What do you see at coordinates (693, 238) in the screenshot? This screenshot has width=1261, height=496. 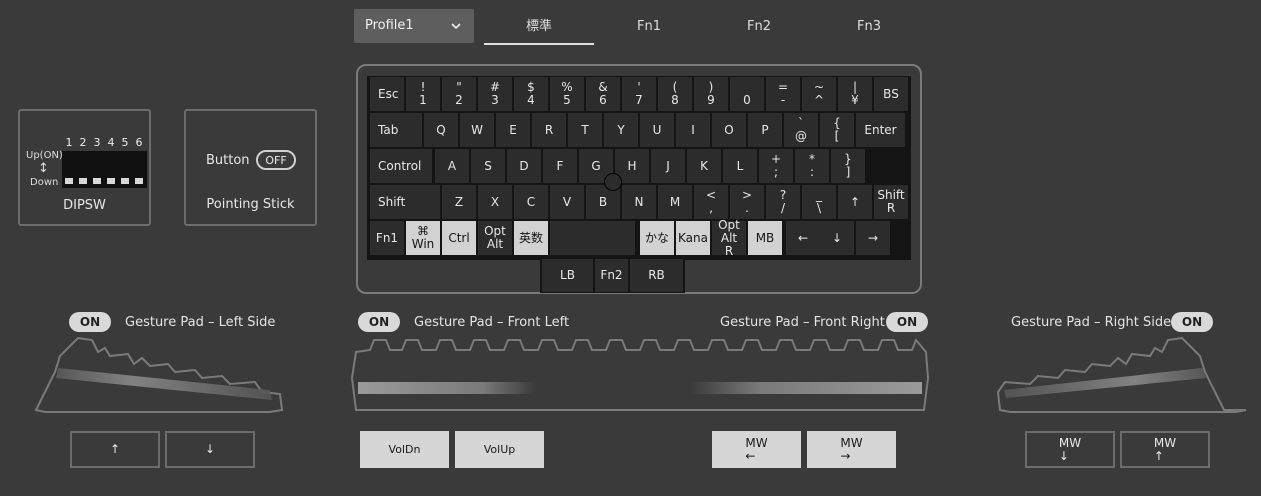 I see `key-row5-7: Kana` at bounding box center [693, 238].